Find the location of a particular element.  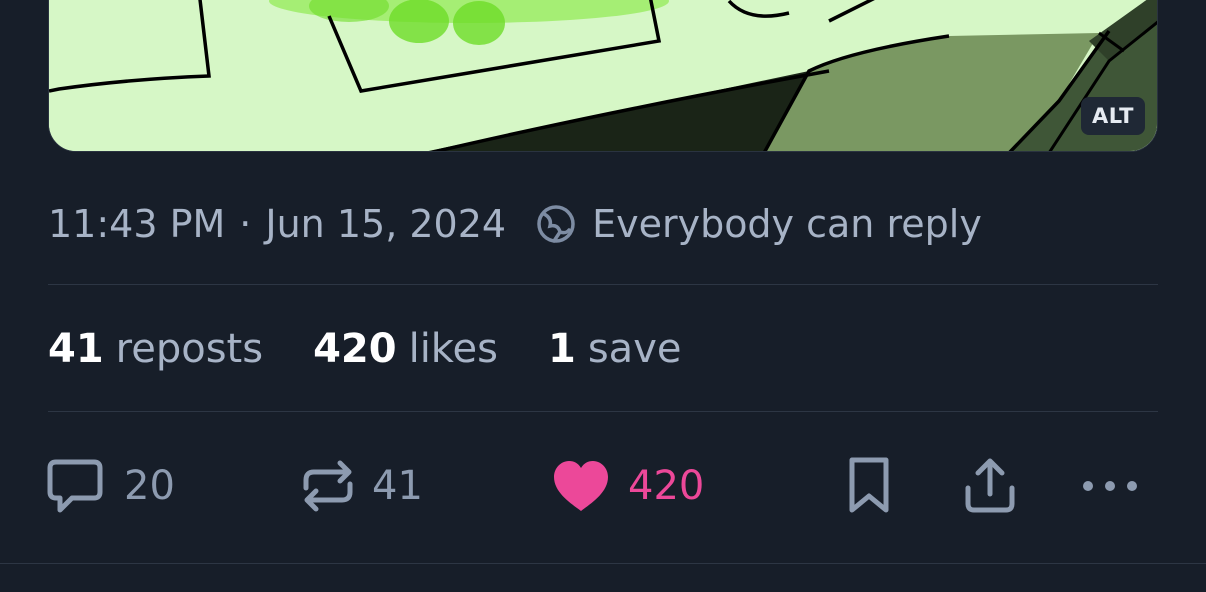

action-bar: 20 41 420 is located at coordinates (603, 486).